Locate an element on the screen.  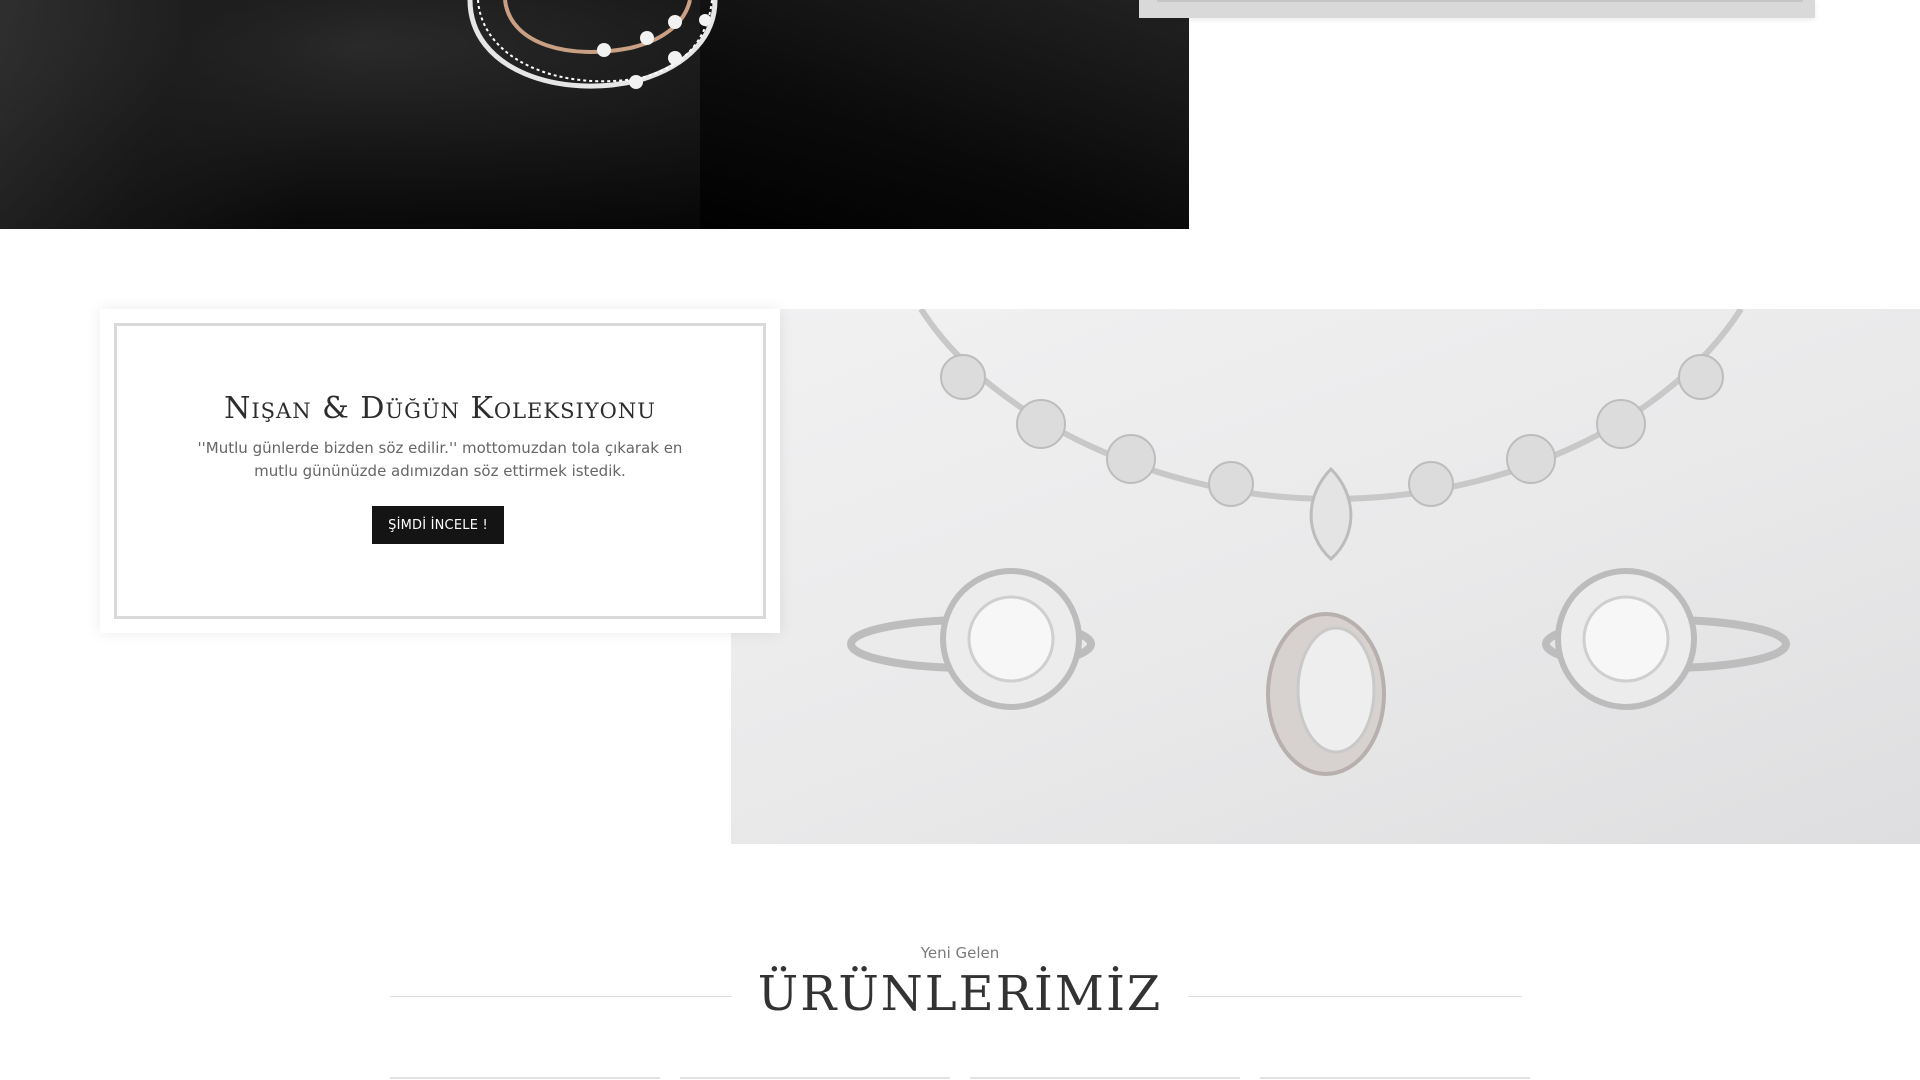
top-card is located at coordinates (1477, 9).